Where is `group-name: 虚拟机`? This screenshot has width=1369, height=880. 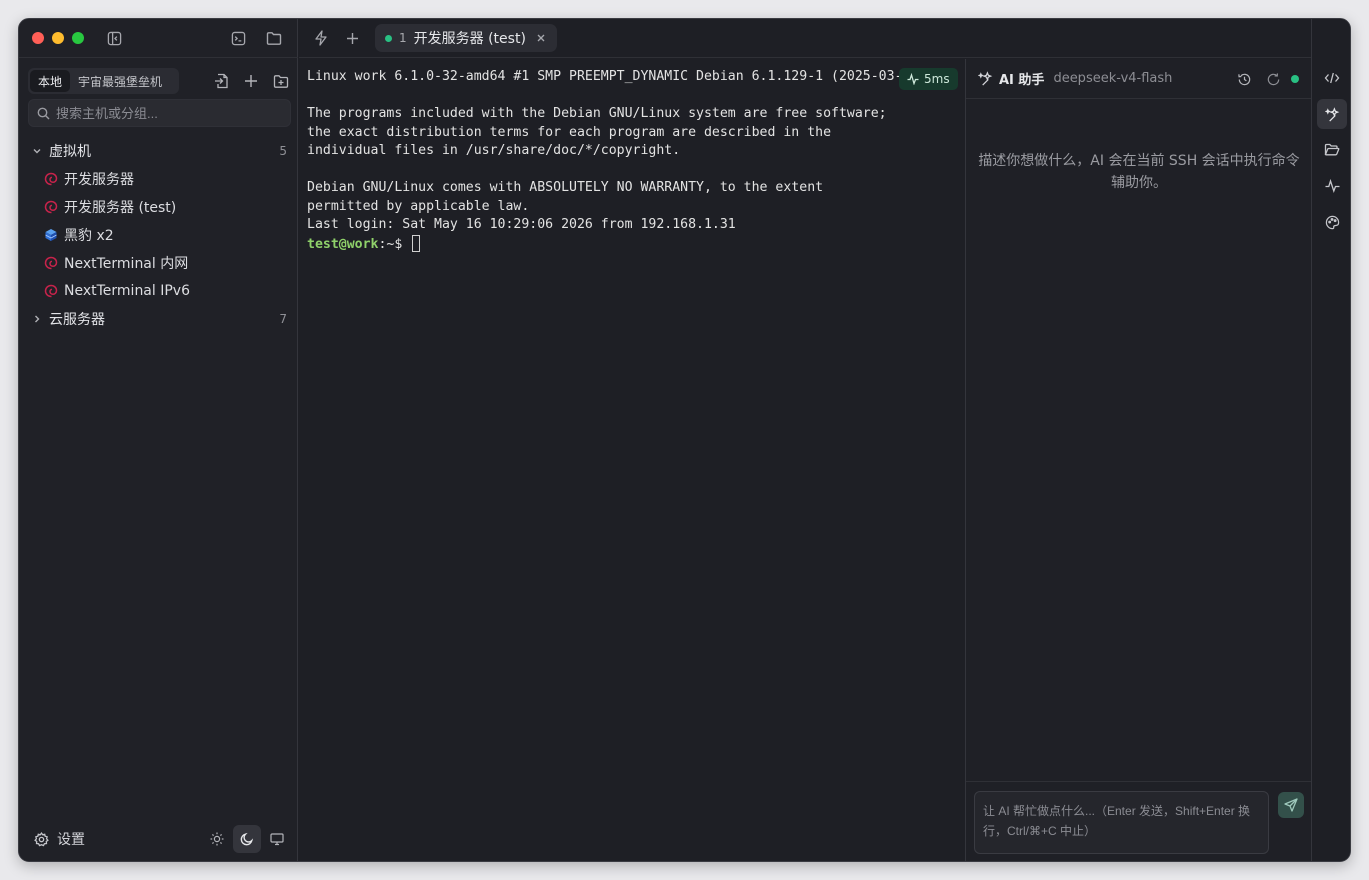 group-name: 虚拟机 is located at coordinates (70, 152).